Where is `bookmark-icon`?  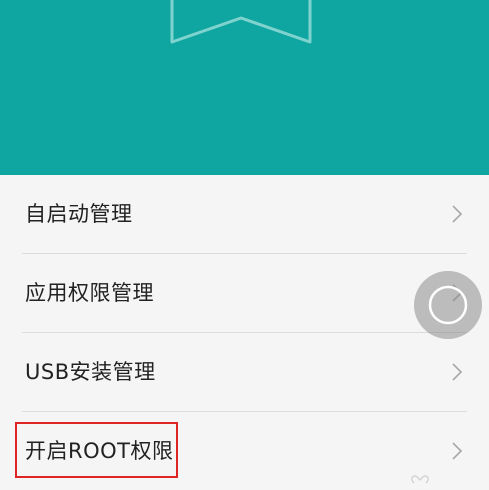 bookmark-icon is located at coordinates (241, 22).